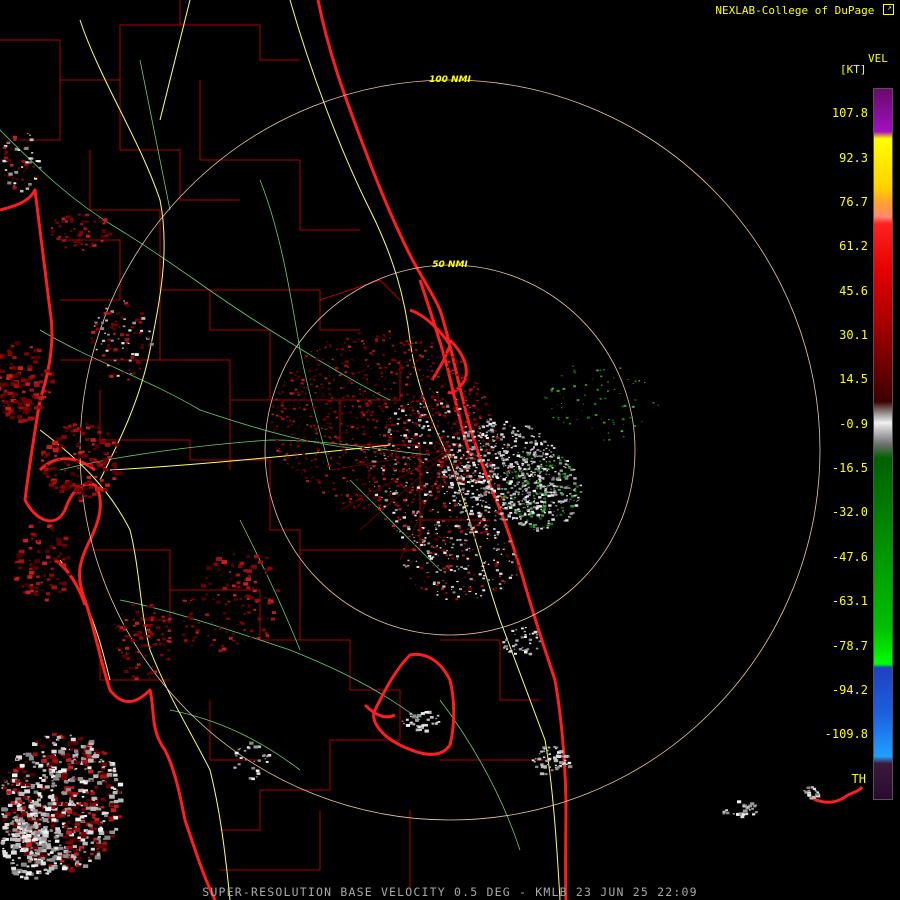 Image resolution: width=900 pixels, height=900 pixels. I want to click on external-link-icon: ↗, so click(888, 9).